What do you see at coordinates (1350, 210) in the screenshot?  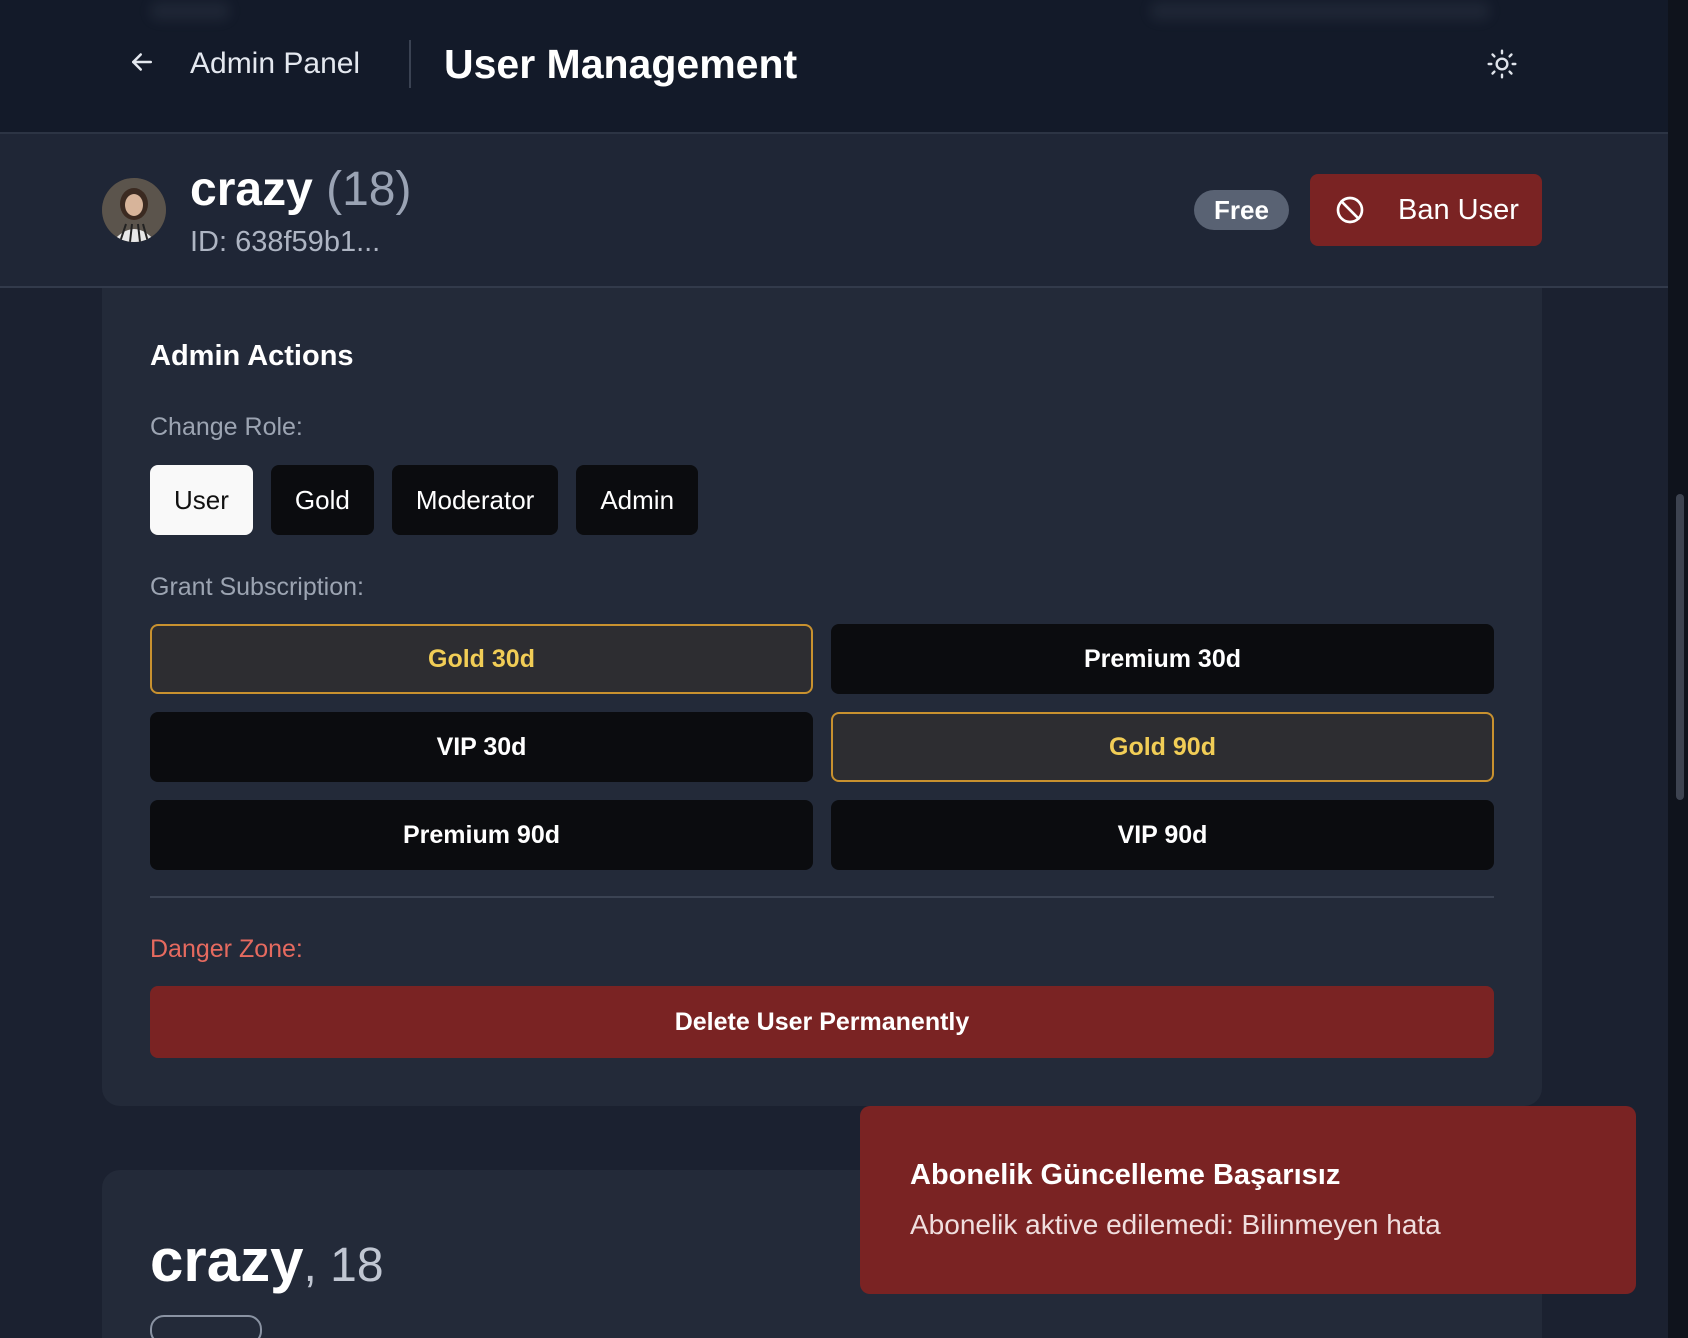 I see `ban-icon` at bounding box center [1350, 210].